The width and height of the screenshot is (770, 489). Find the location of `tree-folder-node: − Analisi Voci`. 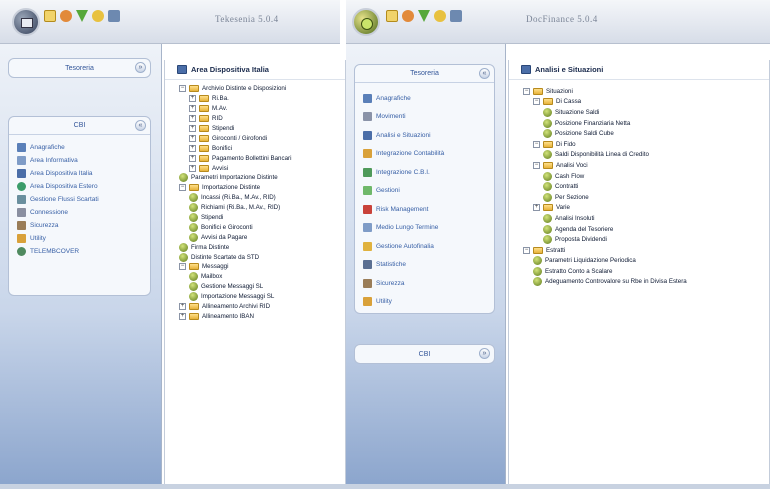

tree-folder-node: − Analisi Voci is located at coordinates (646, 165).